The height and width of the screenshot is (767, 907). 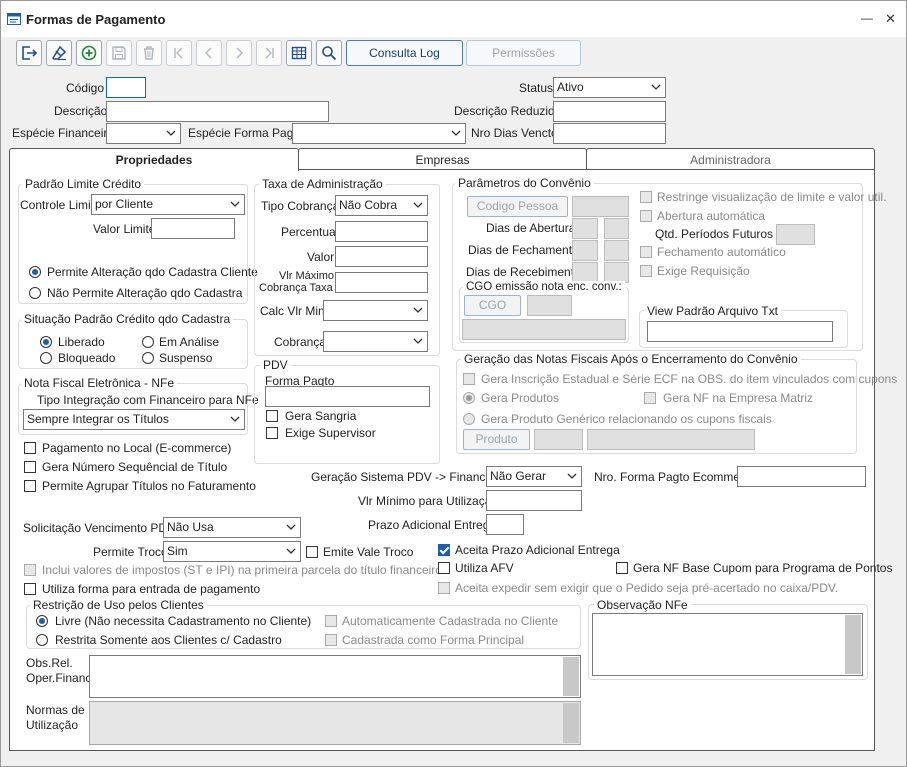 I want to click on exit-button, so click(x=29, y=53).